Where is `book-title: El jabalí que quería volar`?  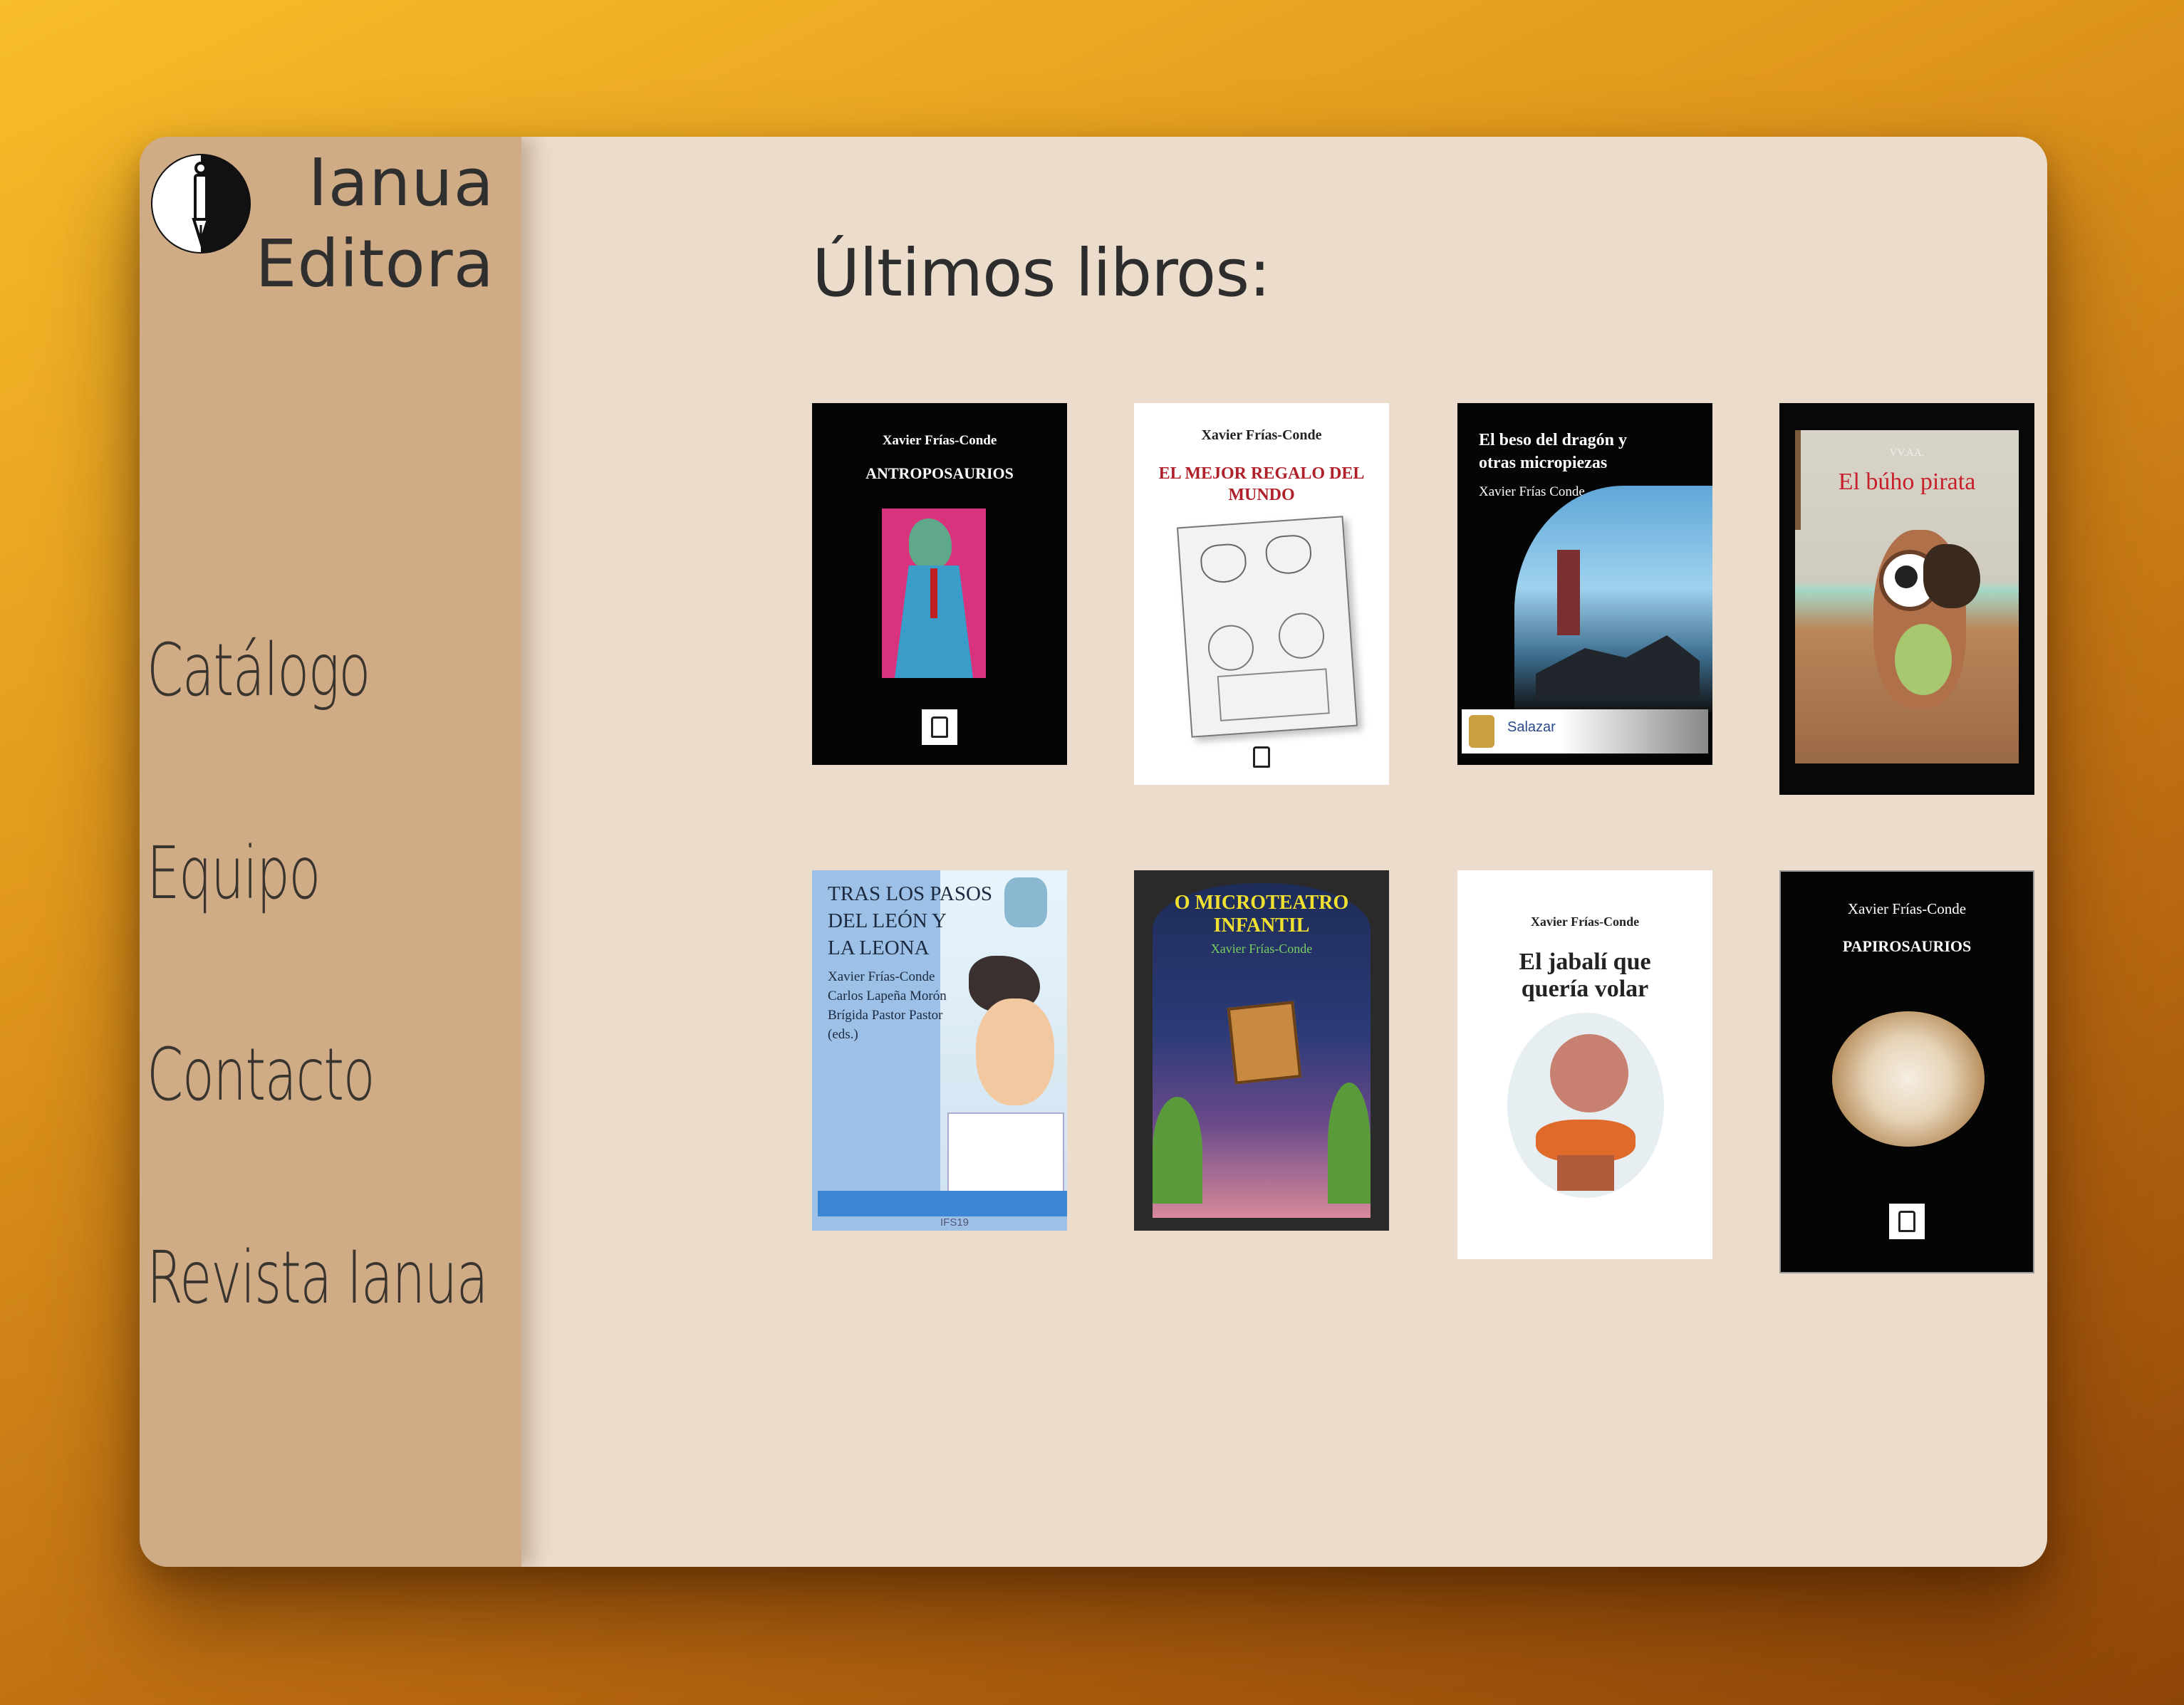 book-title: El jabalí que quería volar is located at coordinates (1584, 976).